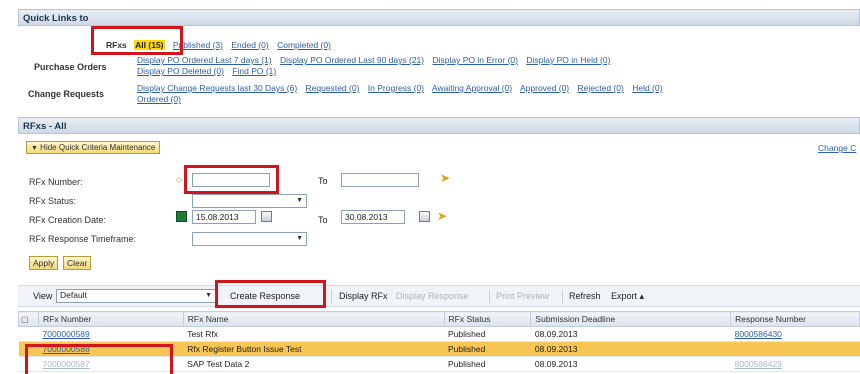 The height and width of the screenshot is (374, 860). What do you see at coordinates (25, 319) in the screenshot?
I see `select-all-icon: ▢` at bounding box center [25, 319].